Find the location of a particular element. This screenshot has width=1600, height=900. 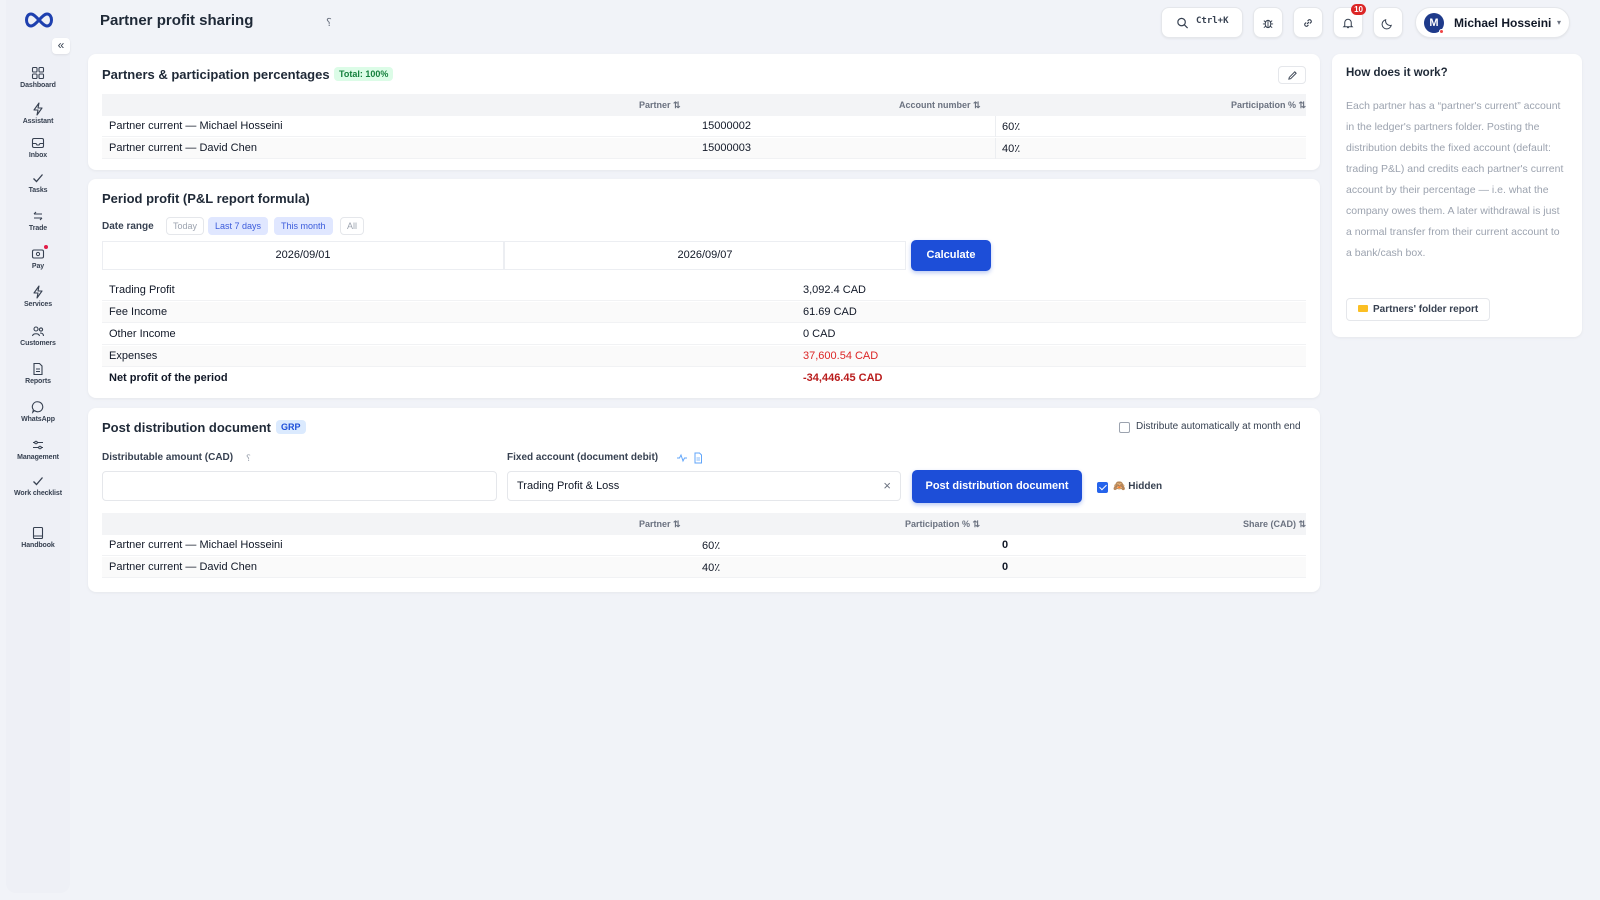

date-to-field: 2026/09/07 is located at coordinates (705, 255).